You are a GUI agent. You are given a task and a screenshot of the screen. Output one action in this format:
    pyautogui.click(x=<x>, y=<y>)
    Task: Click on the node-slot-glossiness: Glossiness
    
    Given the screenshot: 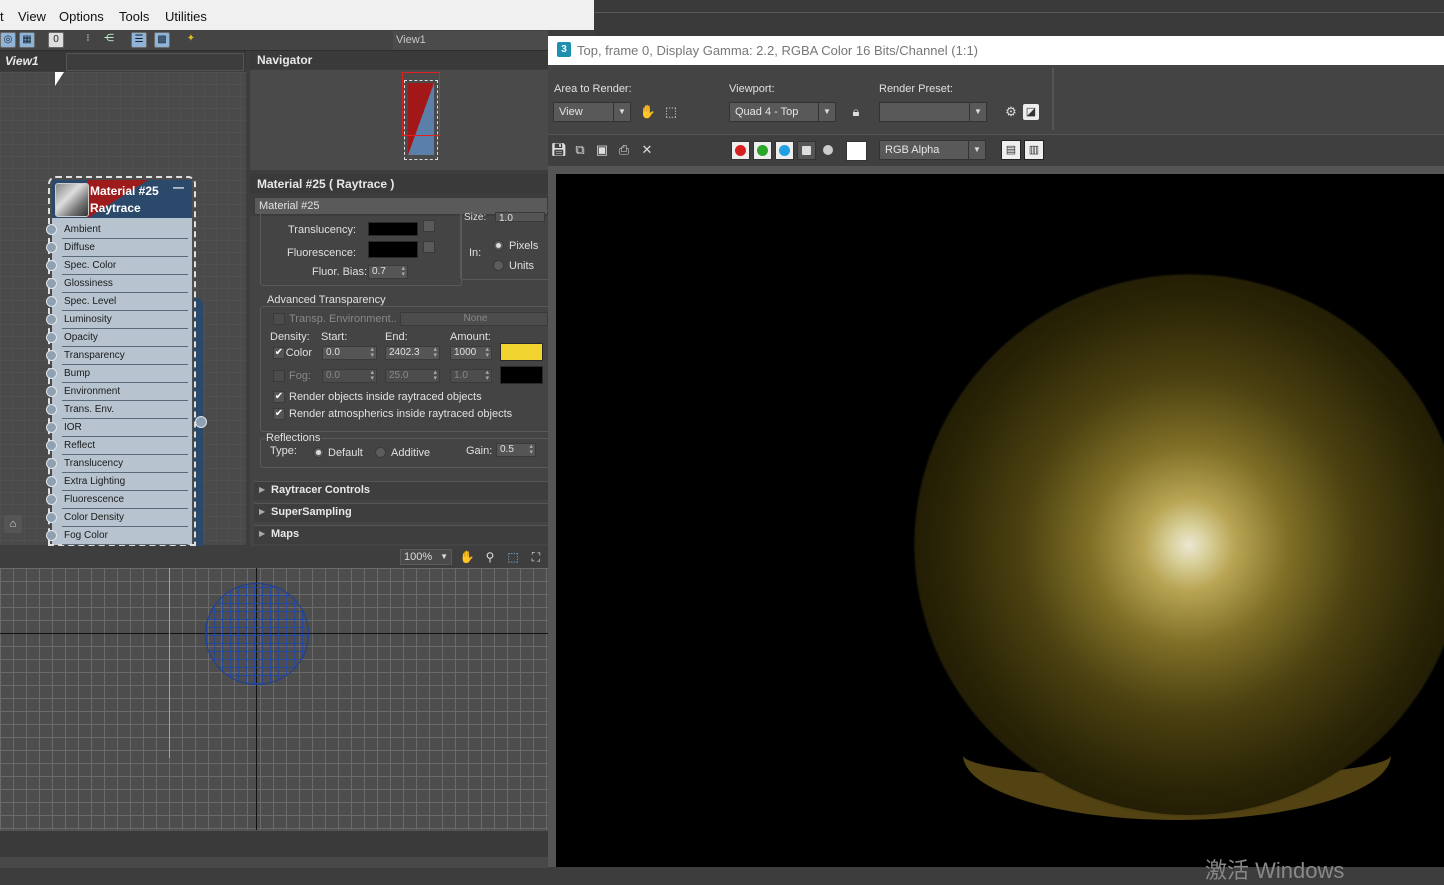 What is the action you would take?
    pyautogui.click(x=119, y=284)
    